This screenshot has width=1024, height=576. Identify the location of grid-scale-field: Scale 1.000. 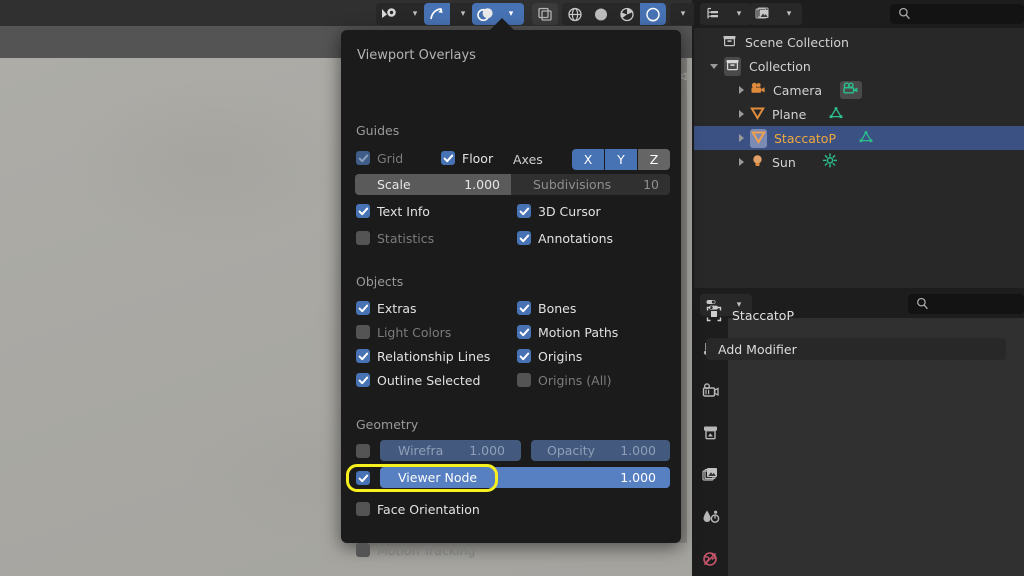
(433, 184).